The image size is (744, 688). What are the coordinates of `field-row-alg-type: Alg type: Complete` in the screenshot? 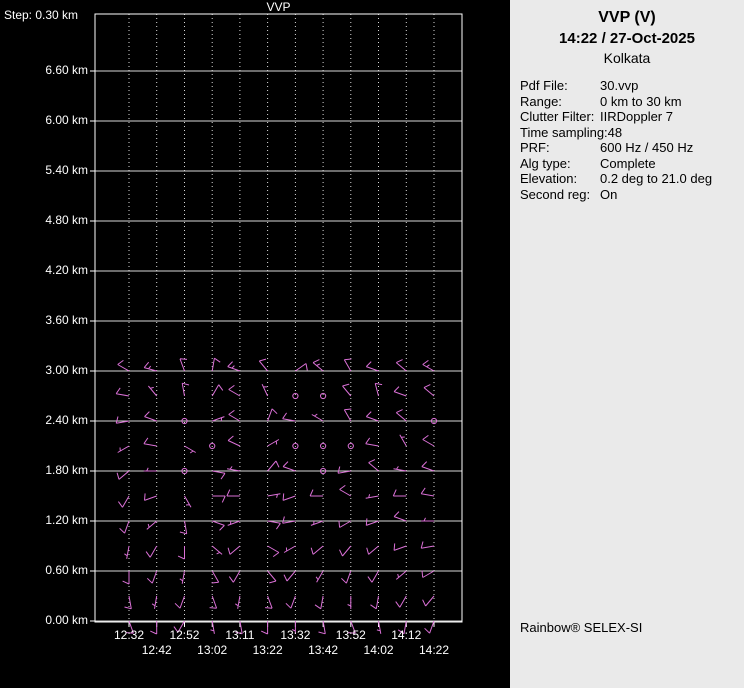 It's located at (632, 164).